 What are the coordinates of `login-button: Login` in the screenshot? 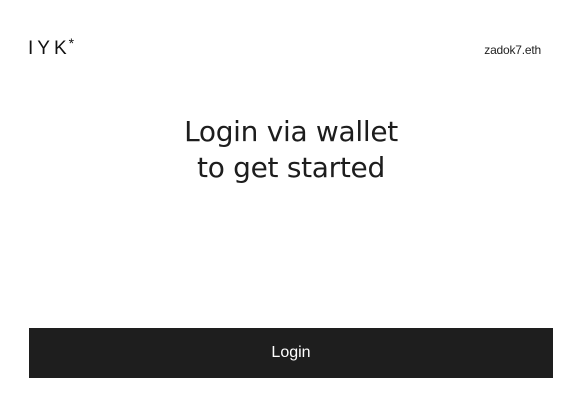 It's located at (291, 353).